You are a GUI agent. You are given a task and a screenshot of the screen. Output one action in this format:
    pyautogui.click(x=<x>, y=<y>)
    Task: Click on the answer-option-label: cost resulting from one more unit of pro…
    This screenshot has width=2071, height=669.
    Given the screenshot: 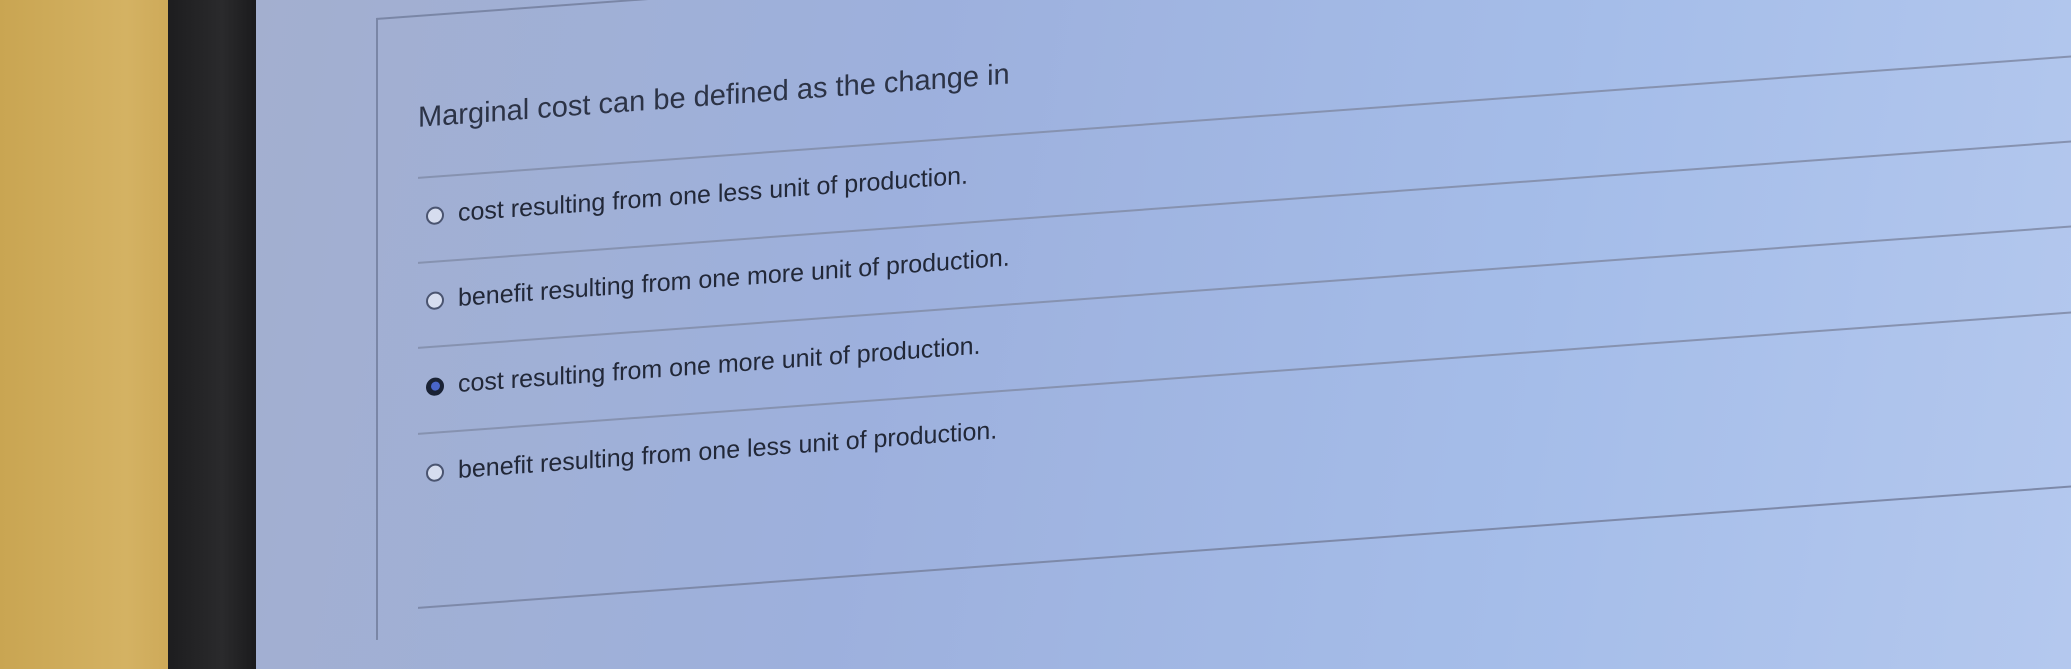 What is the action you would take?
    pyautogui.click(x=719, y=364)
    